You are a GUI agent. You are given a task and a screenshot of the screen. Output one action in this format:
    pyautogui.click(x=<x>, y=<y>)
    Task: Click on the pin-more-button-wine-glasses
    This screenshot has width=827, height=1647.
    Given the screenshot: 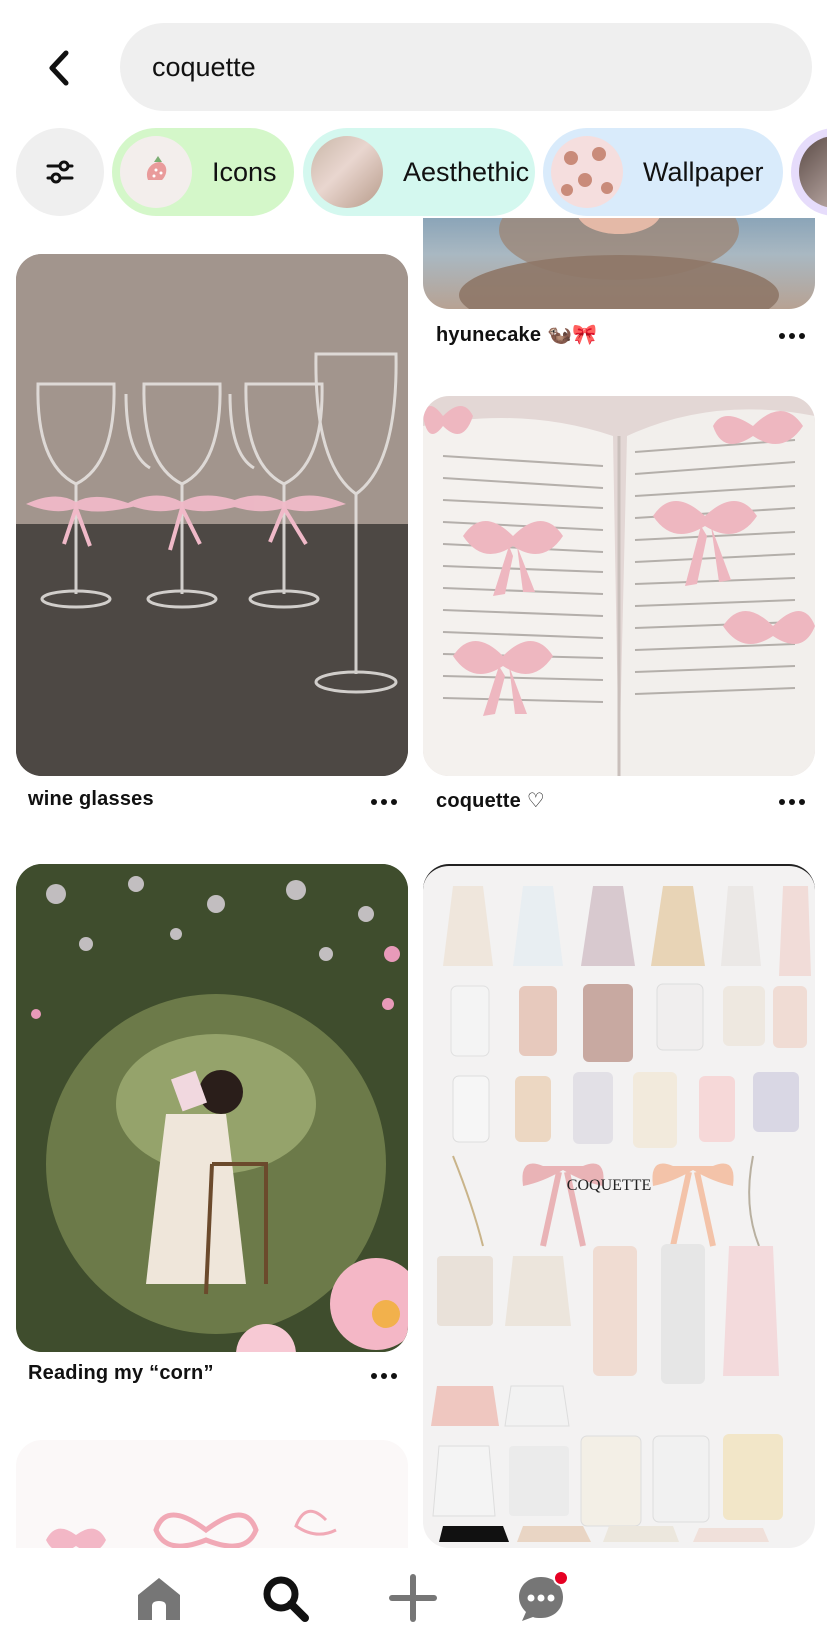 What is the action you would take?
    pyautogui.click(x=384, y=802)
    